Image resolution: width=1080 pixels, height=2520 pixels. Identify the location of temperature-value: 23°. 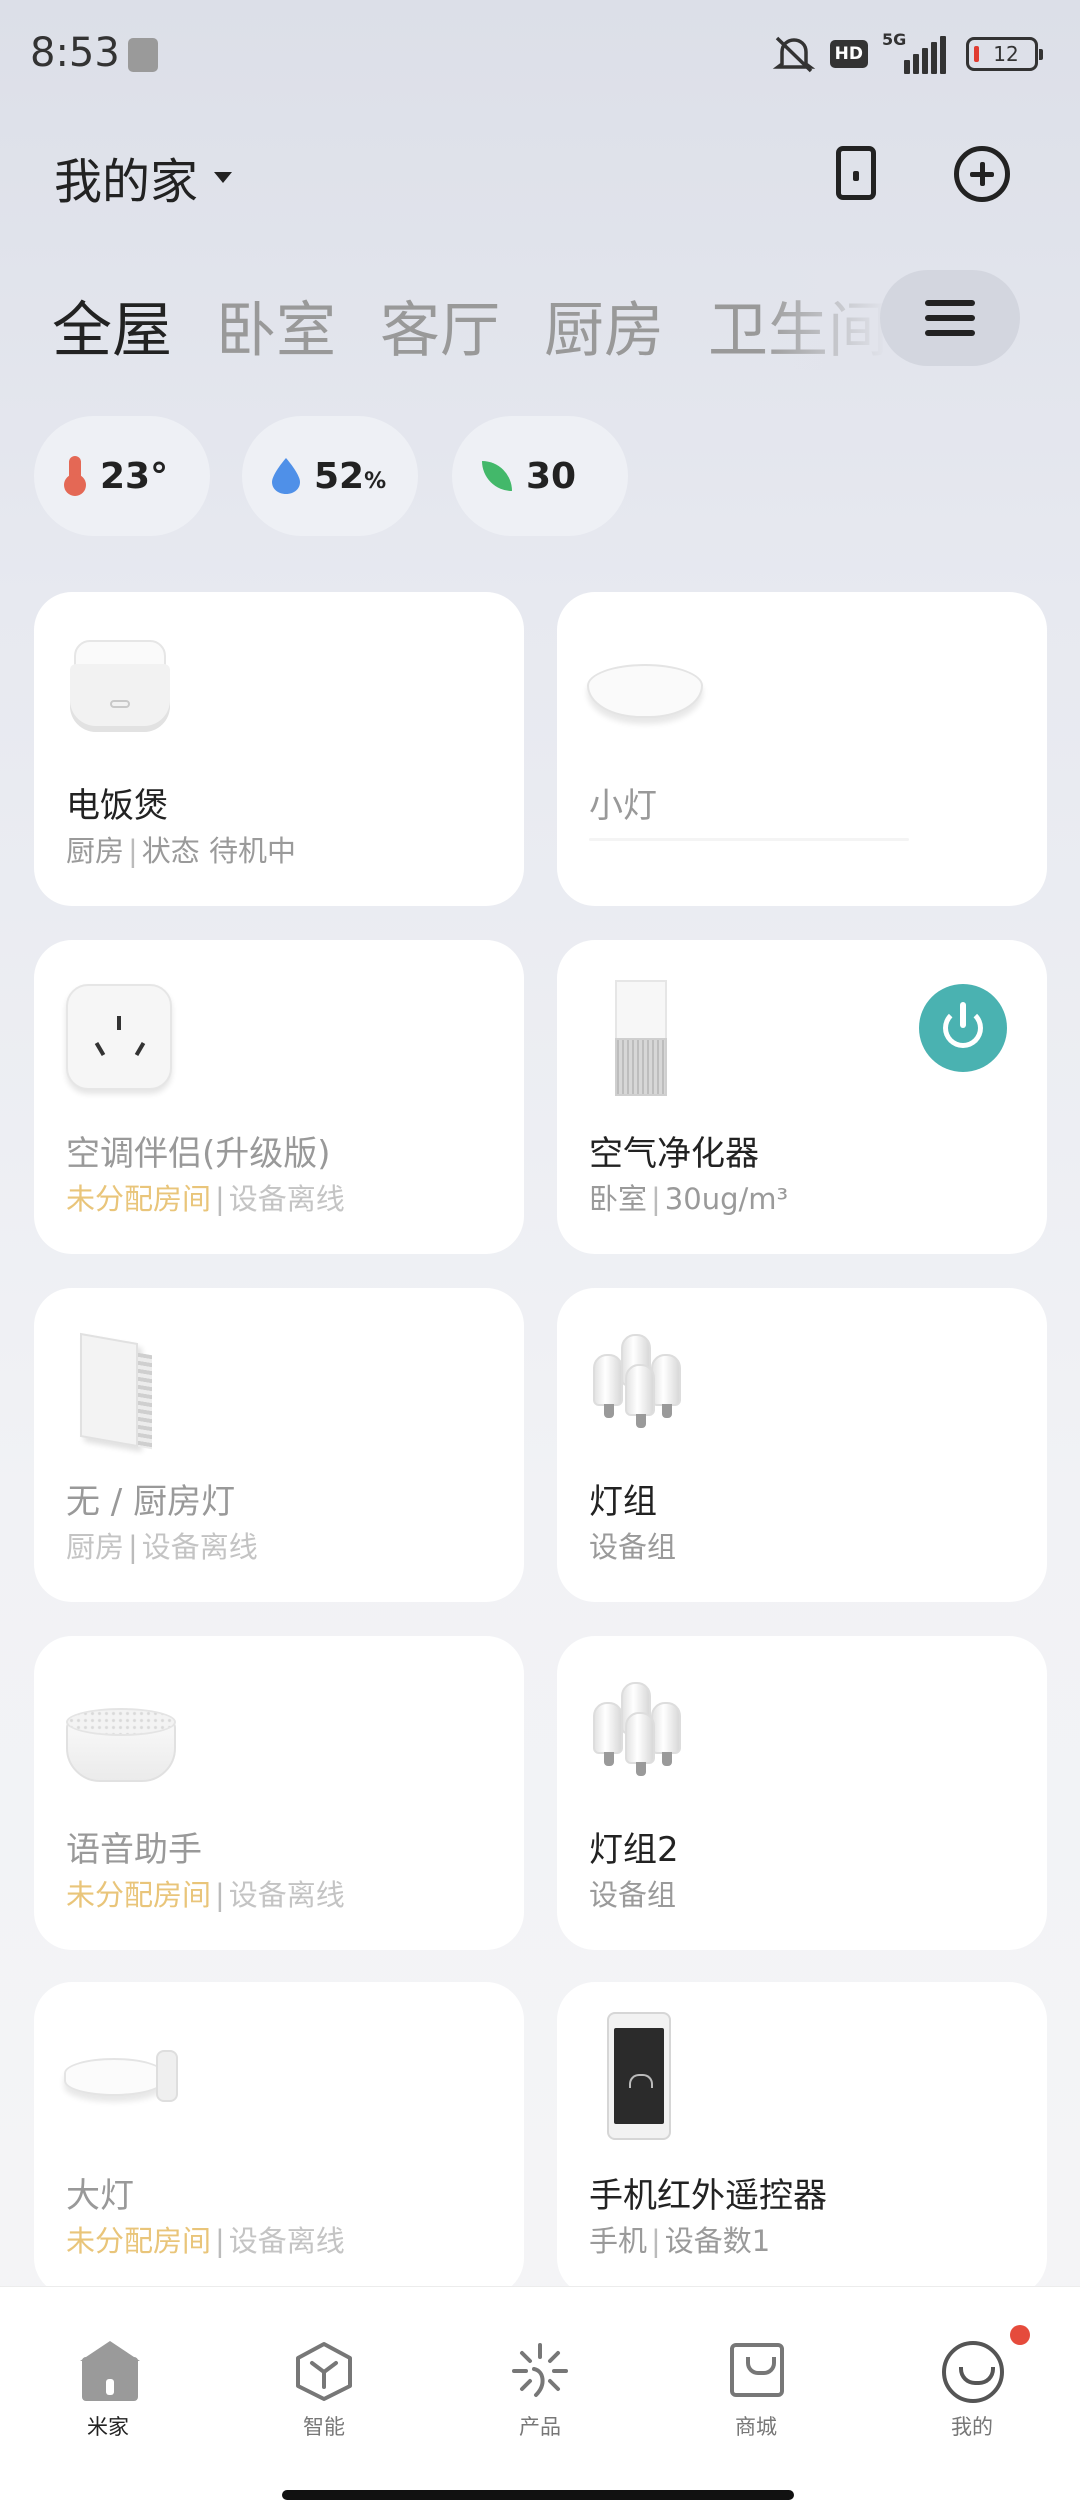
(134, 476).